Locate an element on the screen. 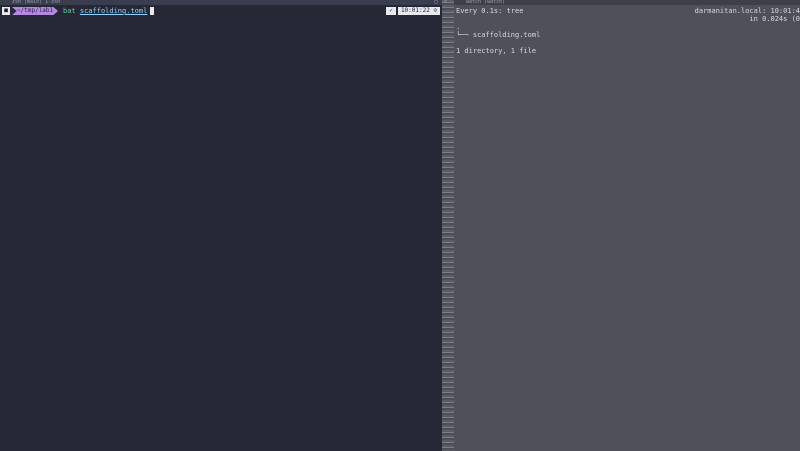  watch-duration: in 0.024s (0 is located at coordinates (774, 19).